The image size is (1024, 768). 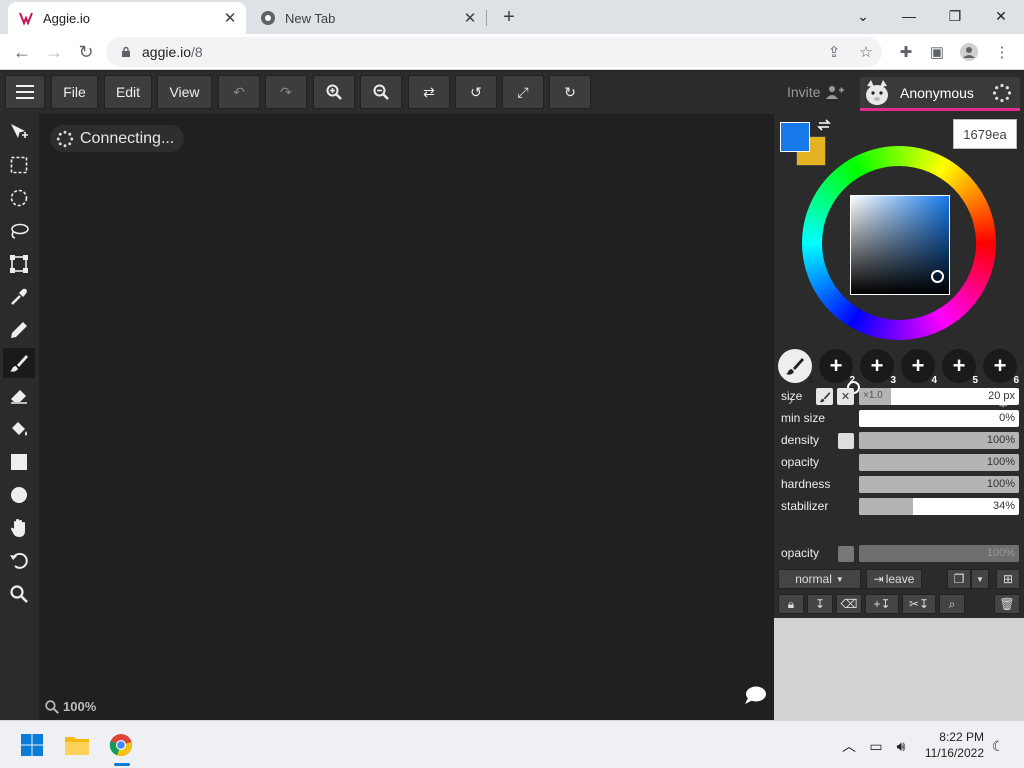 I want to click on new-tab-button: +, so click(x=509, y=17).